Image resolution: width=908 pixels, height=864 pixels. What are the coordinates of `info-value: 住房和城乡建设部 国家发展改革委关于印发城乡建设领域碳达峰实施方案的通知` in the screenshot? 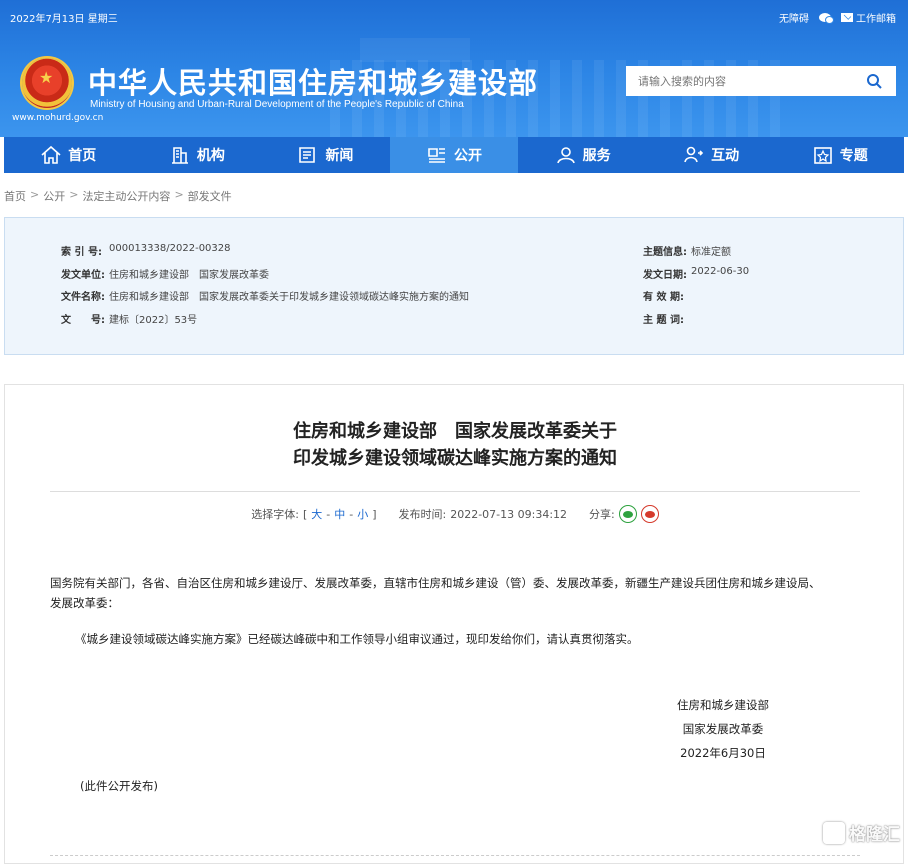 It's located at (289, 297).